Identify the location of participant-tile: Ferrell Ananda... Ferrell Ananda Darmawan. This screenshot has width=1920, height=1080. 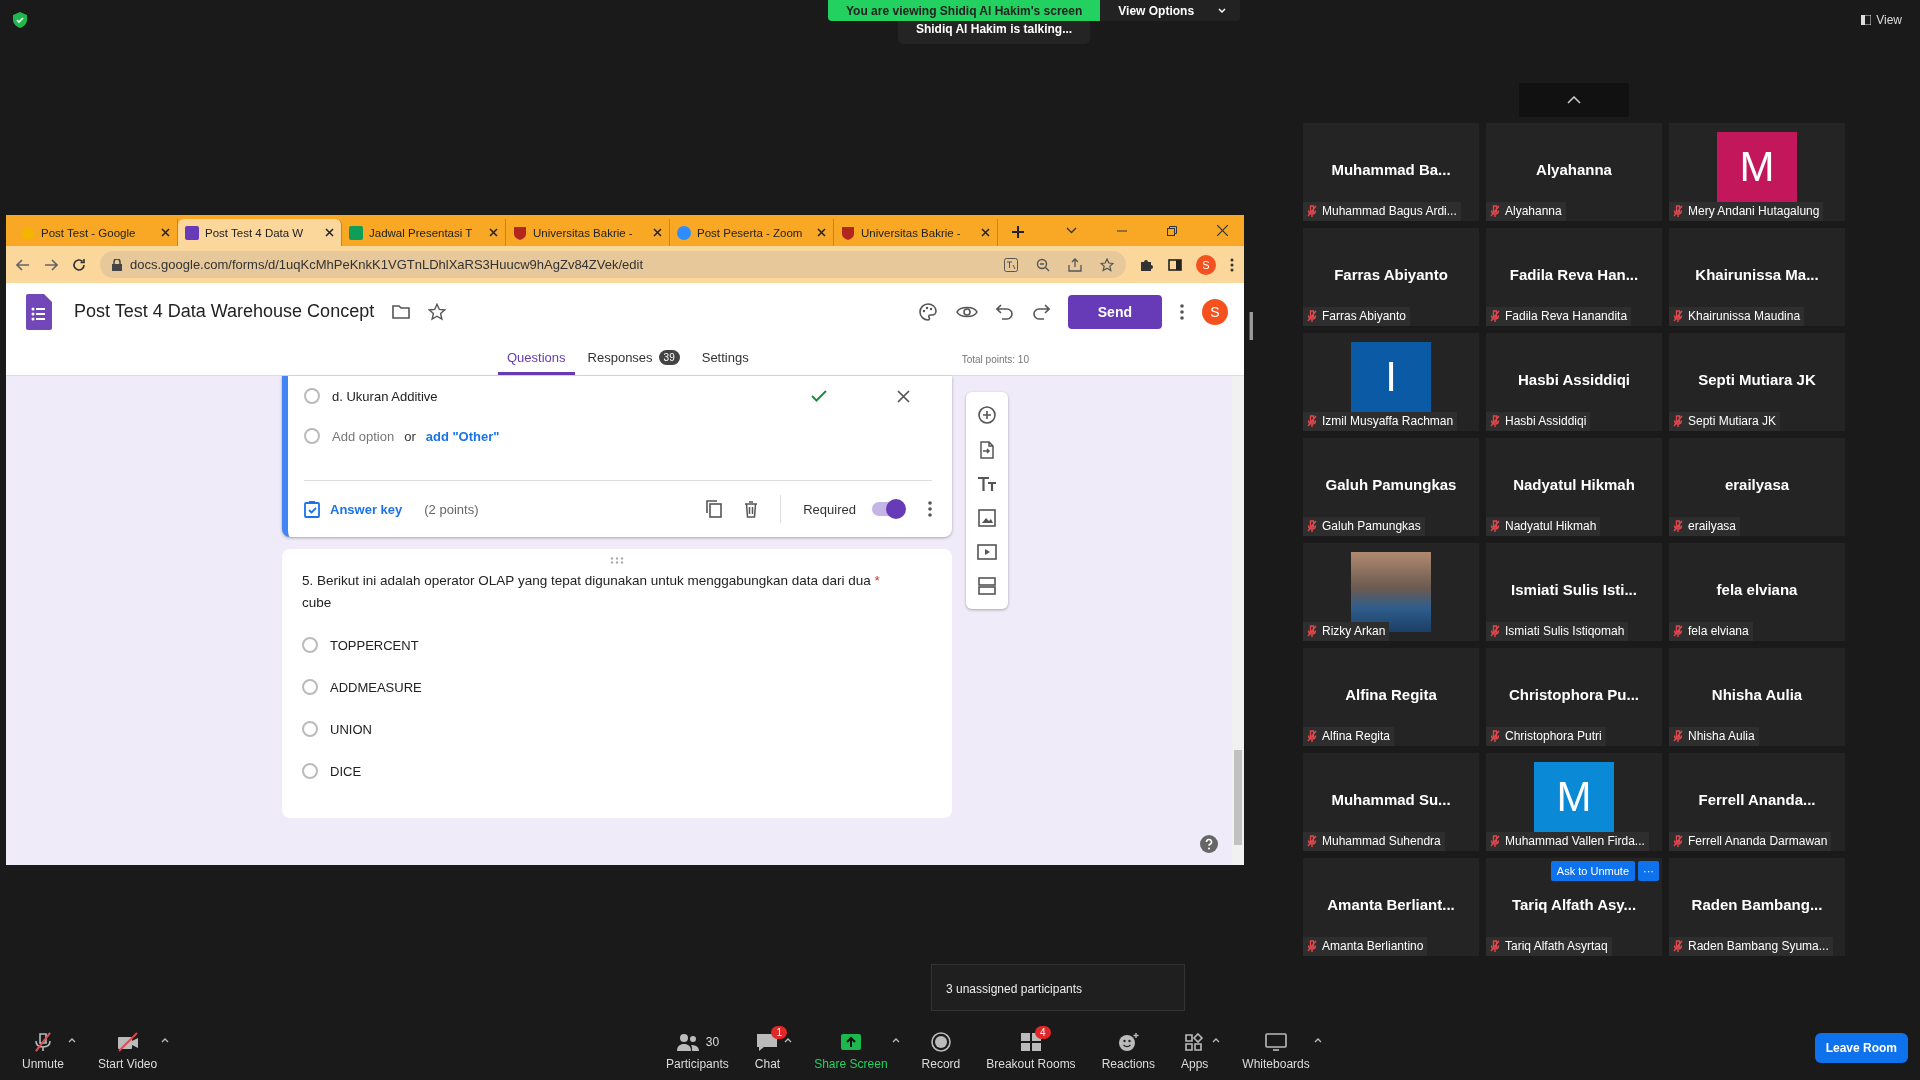
(1757, 802).